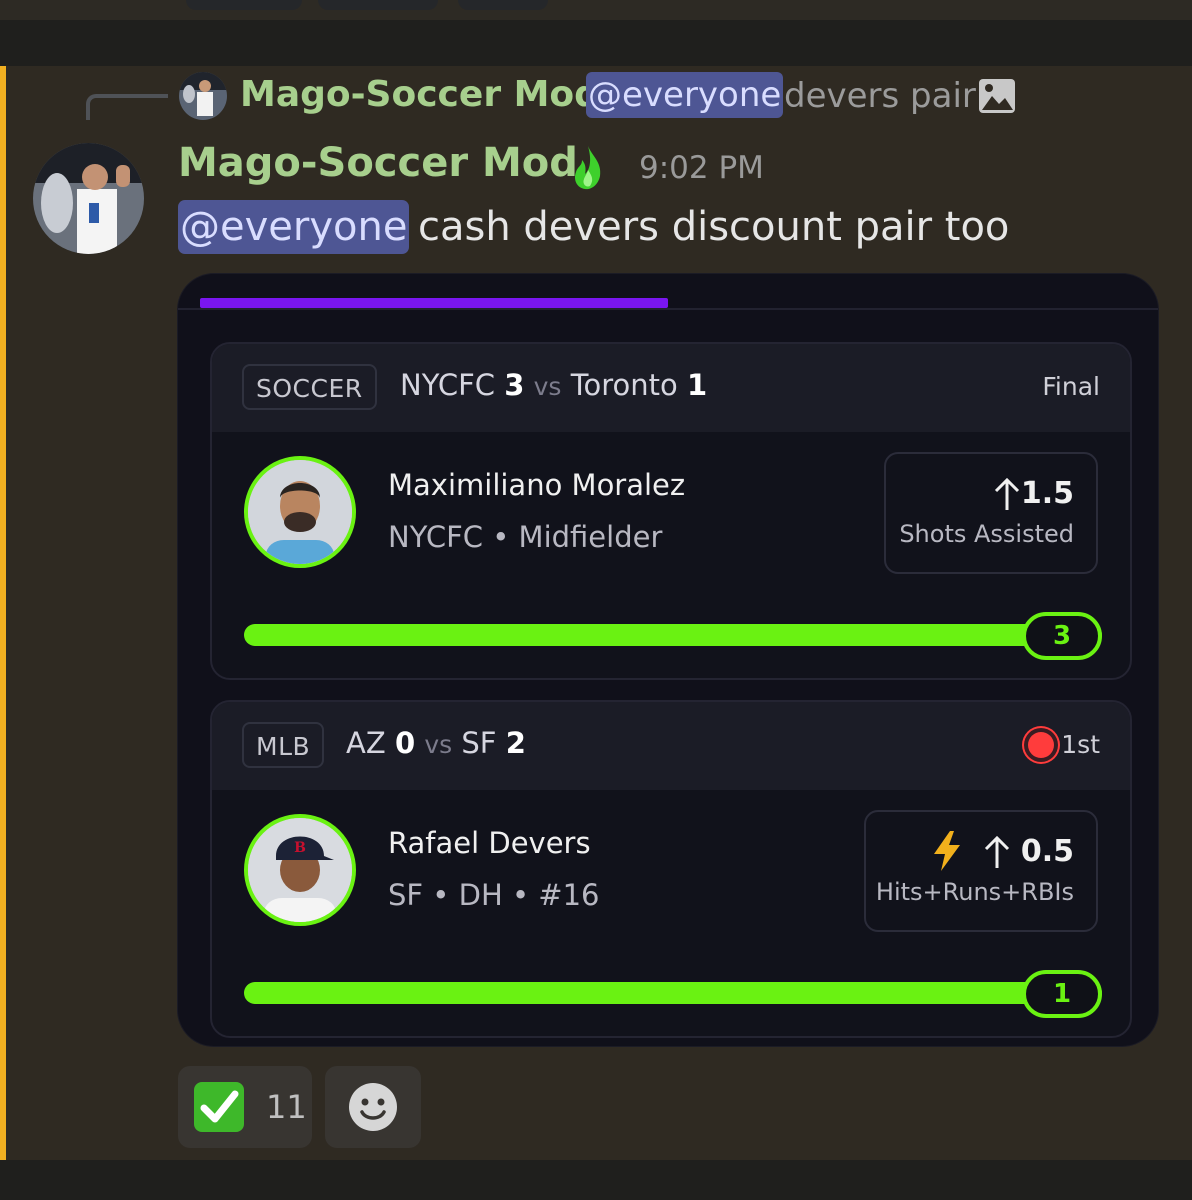 The image size is (1192, 1200). I want to click on score1: 3, so click(514, 385).